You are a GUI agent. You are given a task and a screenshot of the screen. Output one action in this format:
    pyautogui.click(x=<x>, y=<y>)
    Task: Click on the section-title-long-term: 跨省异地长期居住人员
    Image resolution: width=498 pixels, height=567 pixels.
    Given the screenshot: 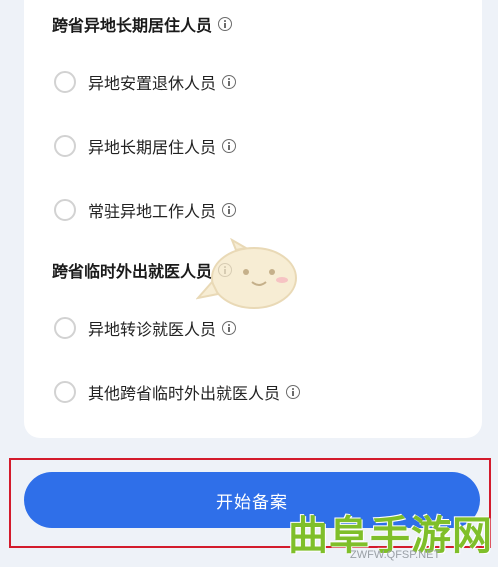 What is the action you would take?
    pyautogui.click(x=142, y=24)
    